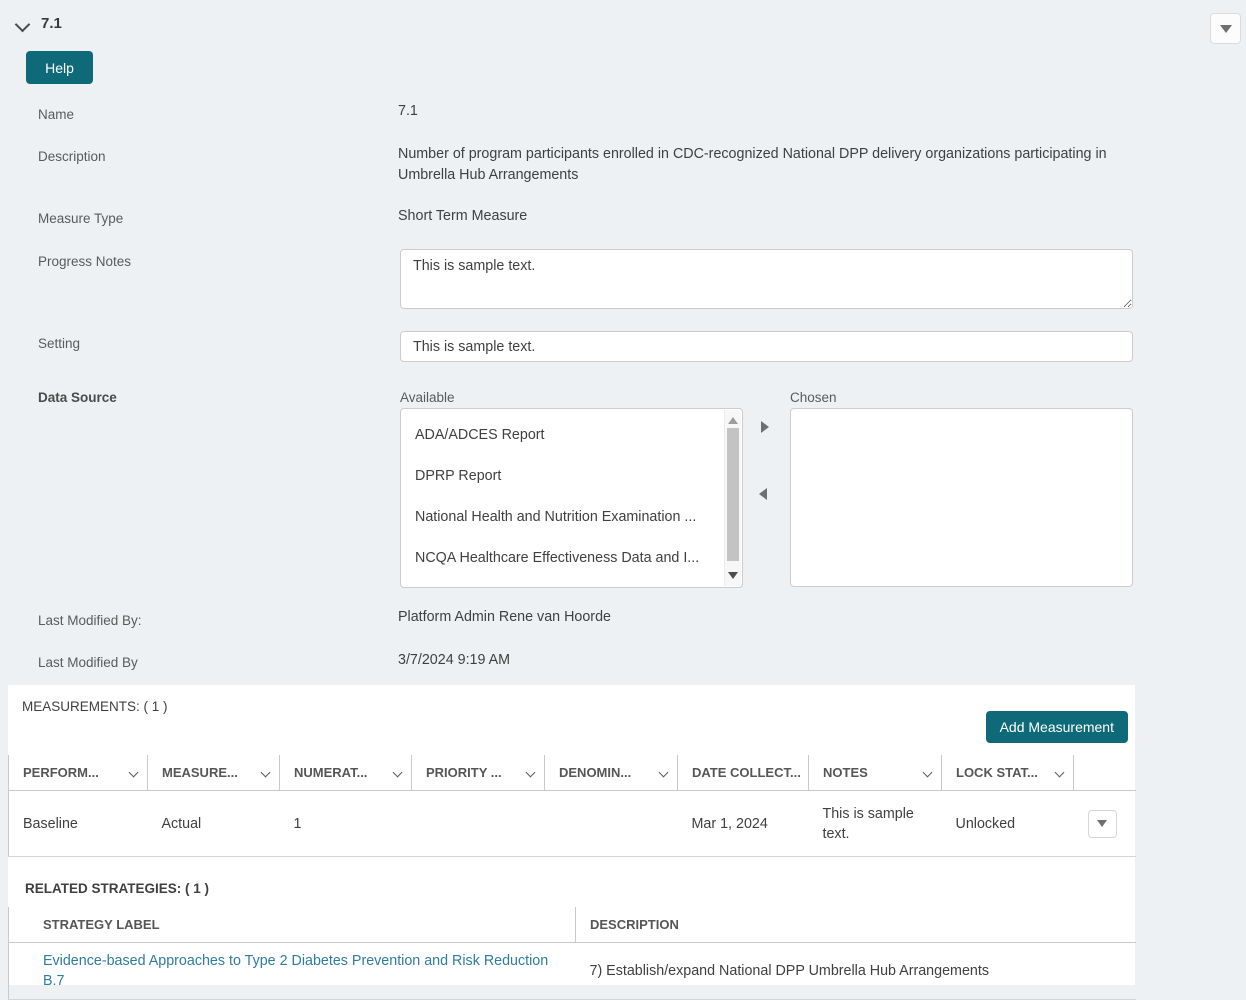 Image resolution: width=1246 pixels, height=1000 pixels. I want to click on move-left-arrow-icon, so click(763, 494).